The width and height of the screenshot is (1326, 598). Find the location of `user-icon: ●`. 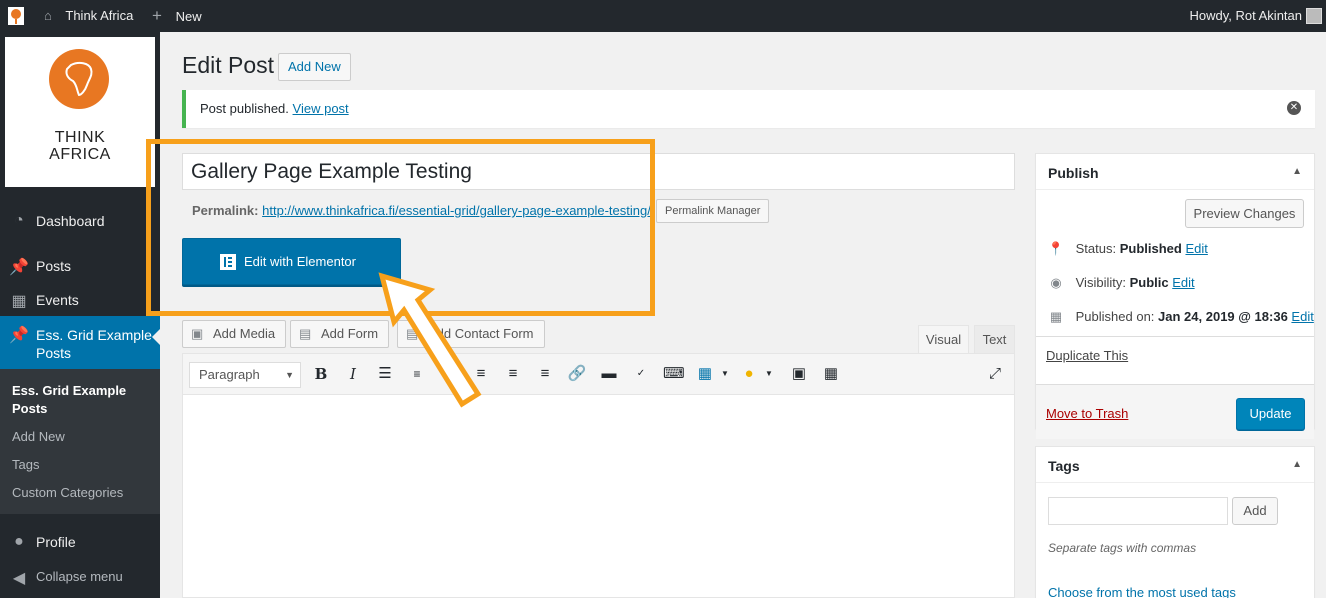

user-icon: ● is located at coordinates (19, 541).